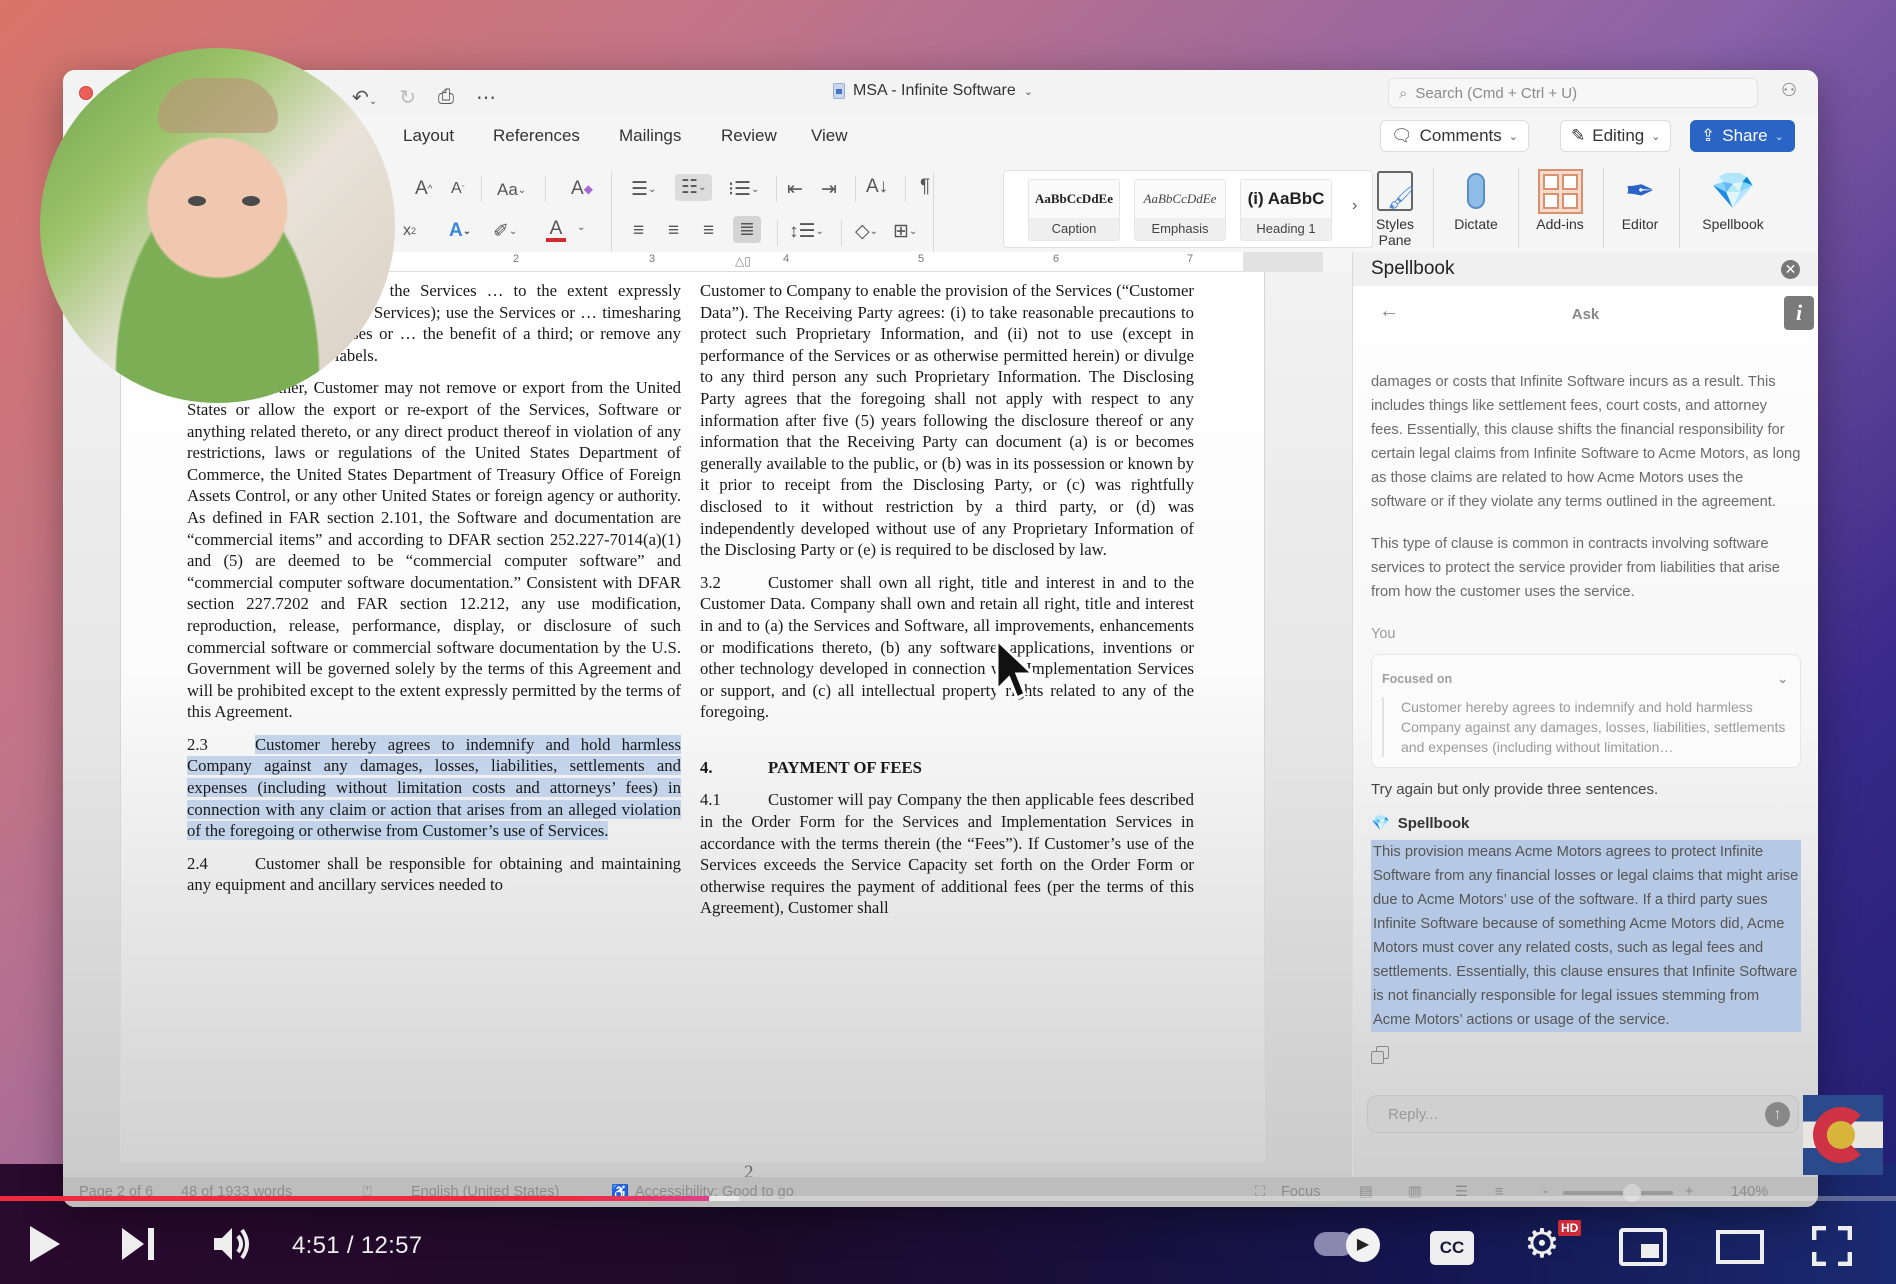 This screenshot has width=1896, height=1284. What do you see at coordinates (650, 136) in the screenshot?
I see `tab-mailings: Mailings` at bounding box center [650, 136].